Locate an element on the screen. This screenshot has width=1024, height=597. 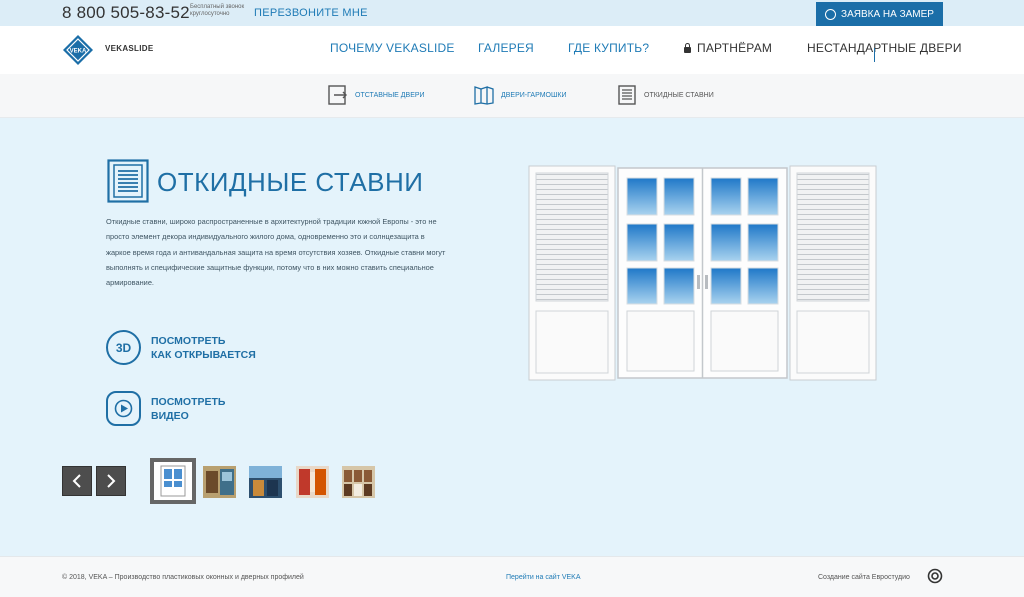
shutter-door-image is located at coordinates (702, 273).